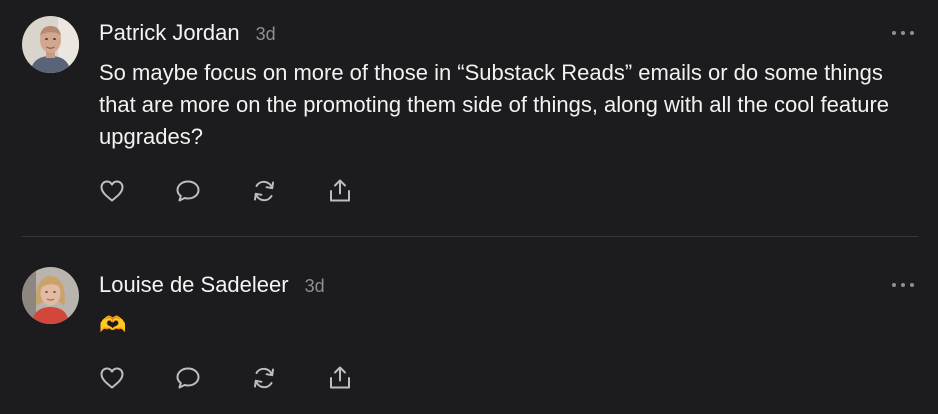 Image resolution: width=938 pixels, height=414 pixels. Describe the element at coordinates (194, 285) in the screenshot. I see `author-name: Louise de Sadeleer` at that location.